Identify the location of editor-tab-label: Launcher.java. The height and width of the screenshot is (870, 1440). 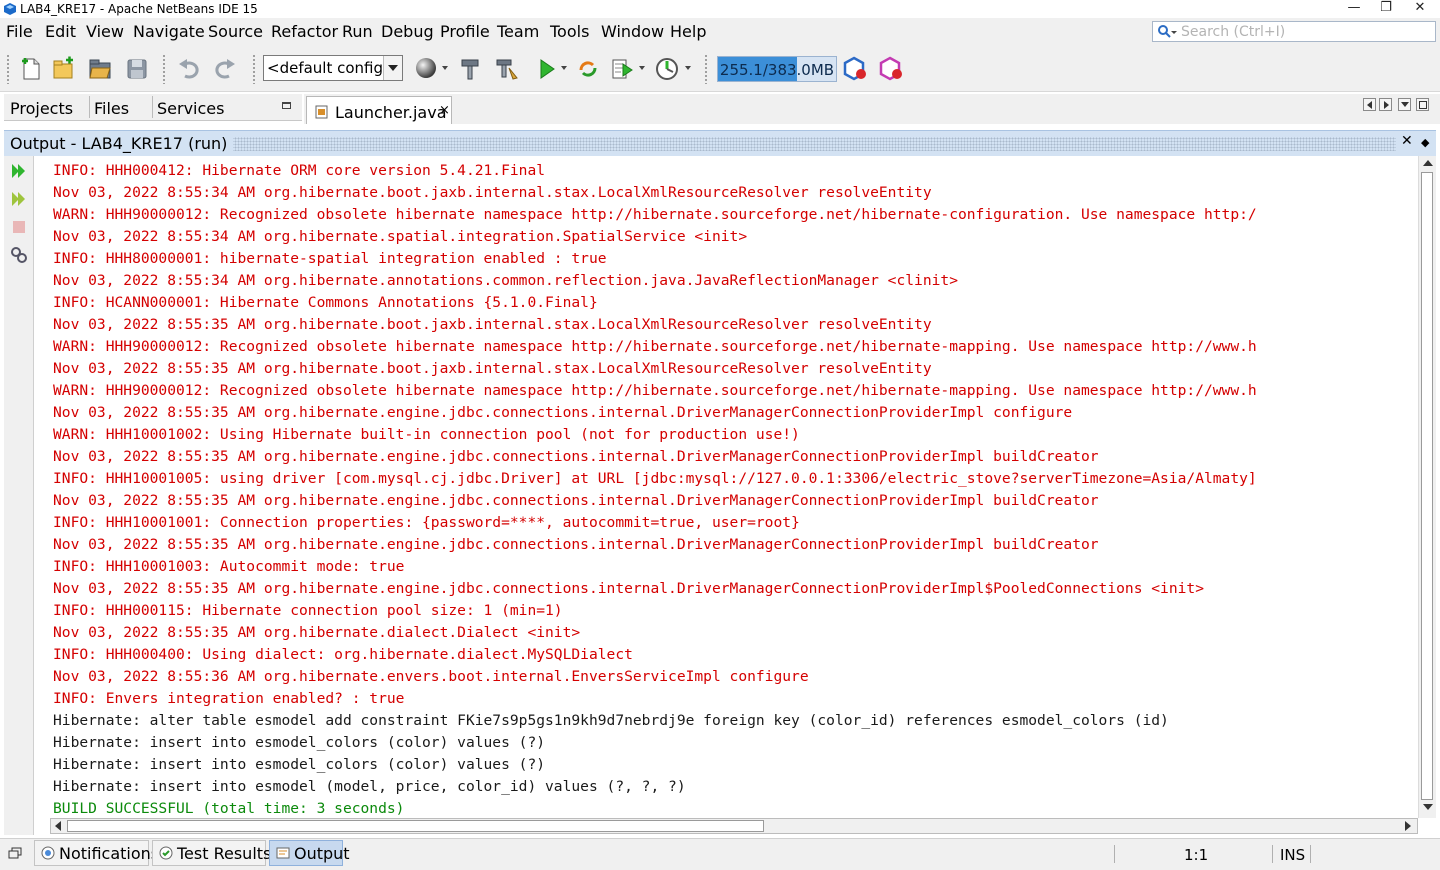
(391, 112).